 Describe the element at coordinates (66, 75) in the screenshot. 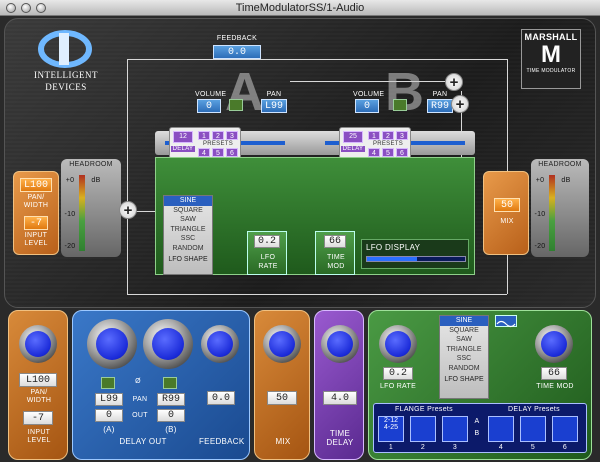

I see `company-line1: INTELLIGENT` at that location.